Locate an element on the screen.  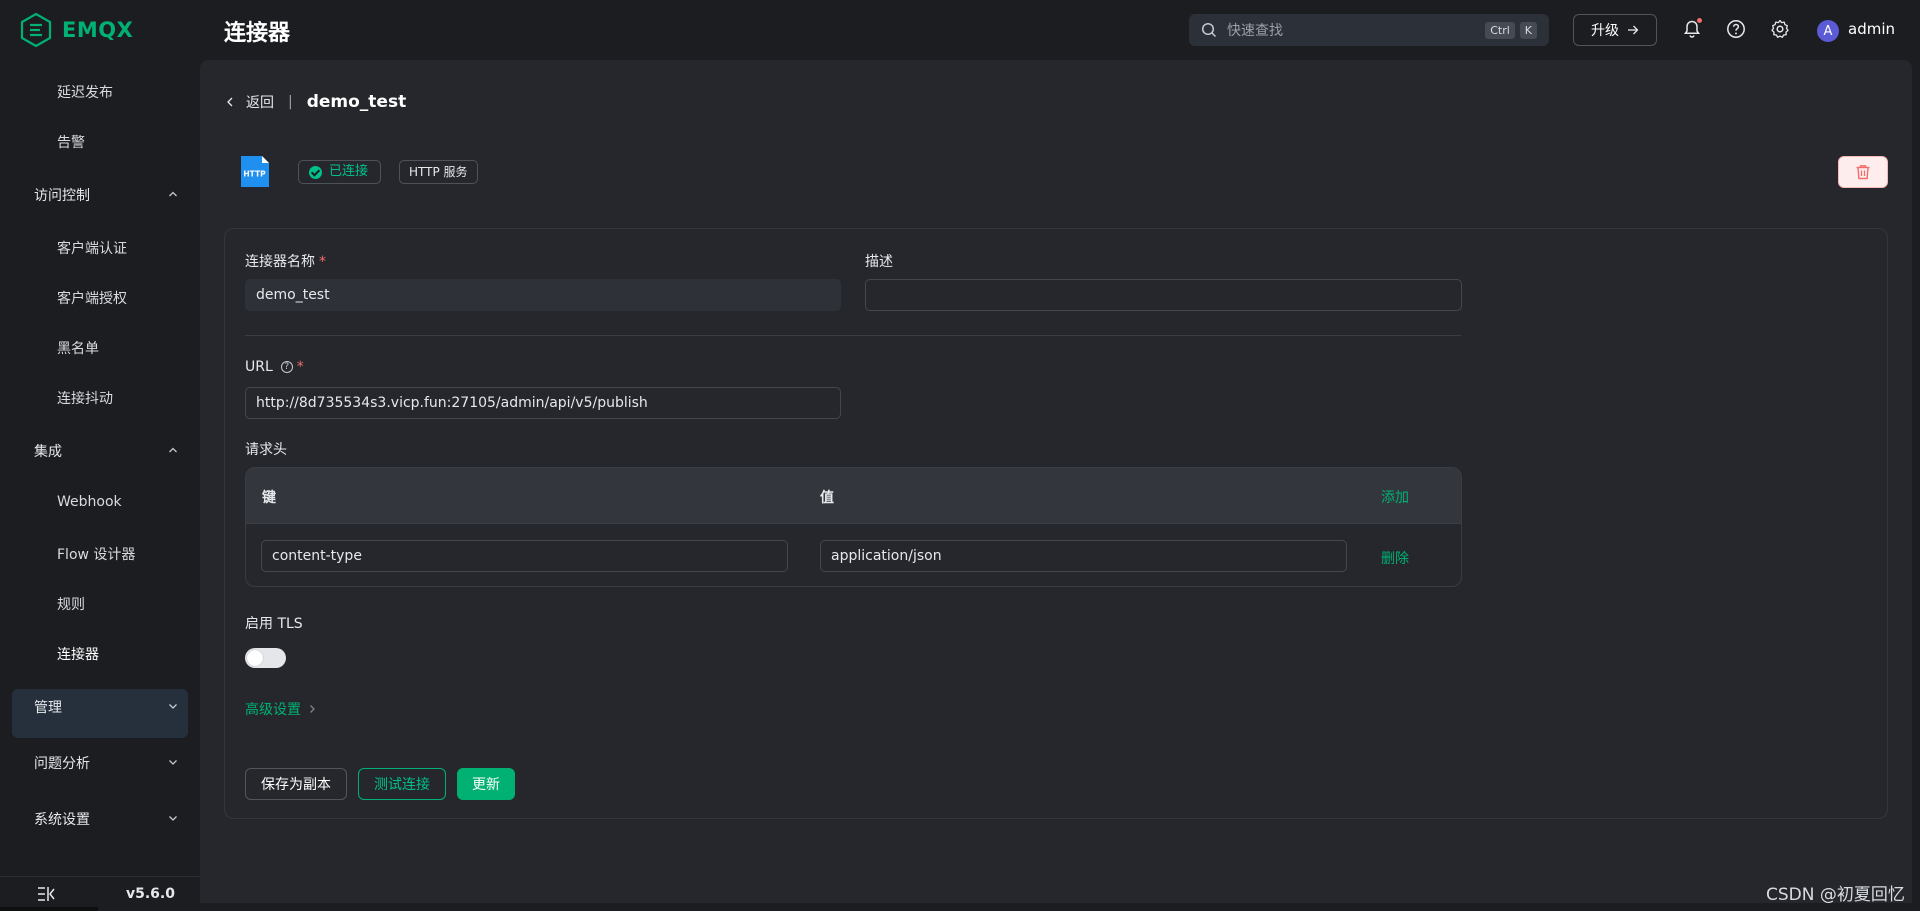
upgrade-button: 升级 is located at coordinates (1615, 30).